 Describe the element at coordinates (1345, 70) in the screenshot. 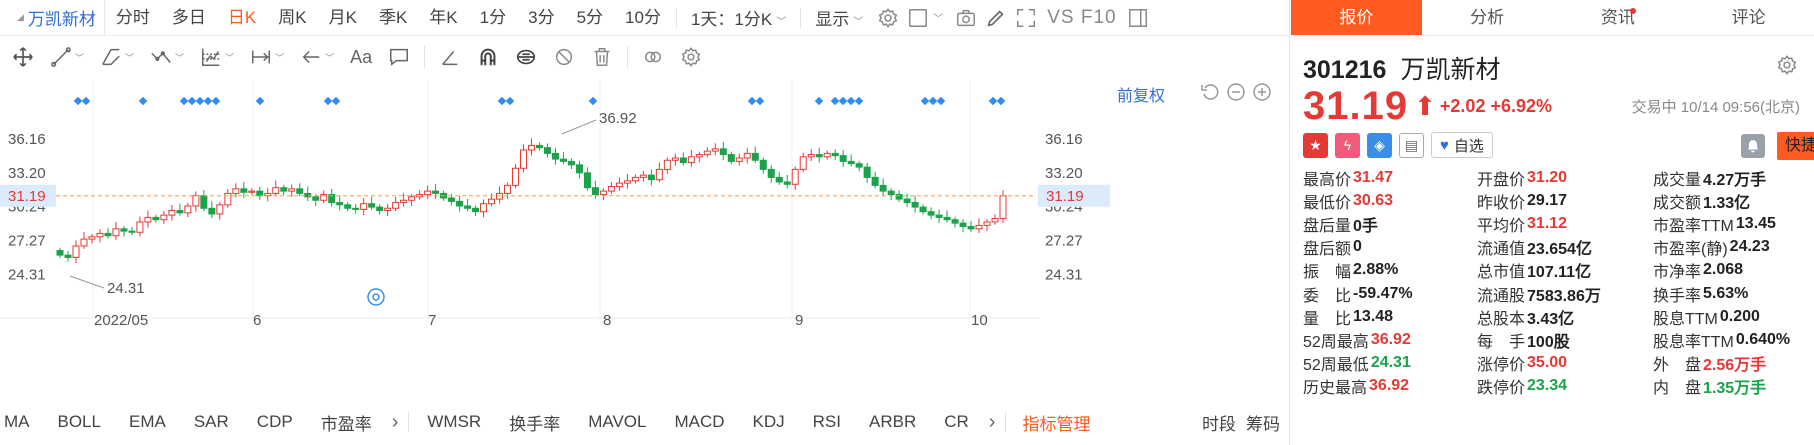

I see `stock-code: 301216` at that location.